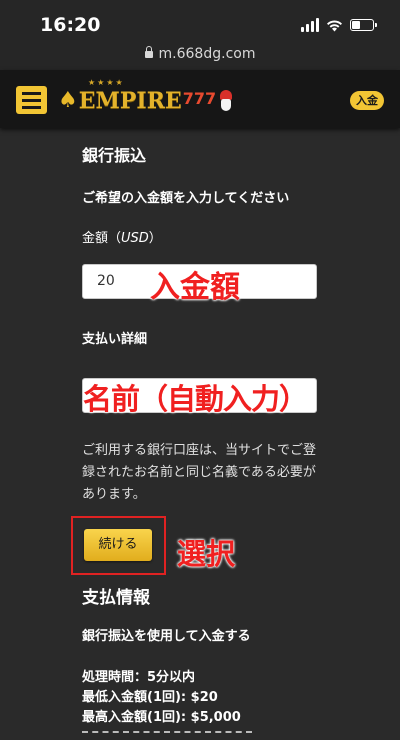  What do you see at coordinates (195, 399) in the screenshot?
I see `name-annotation: 名前（自動入力）` at bounding box center [195, 399].